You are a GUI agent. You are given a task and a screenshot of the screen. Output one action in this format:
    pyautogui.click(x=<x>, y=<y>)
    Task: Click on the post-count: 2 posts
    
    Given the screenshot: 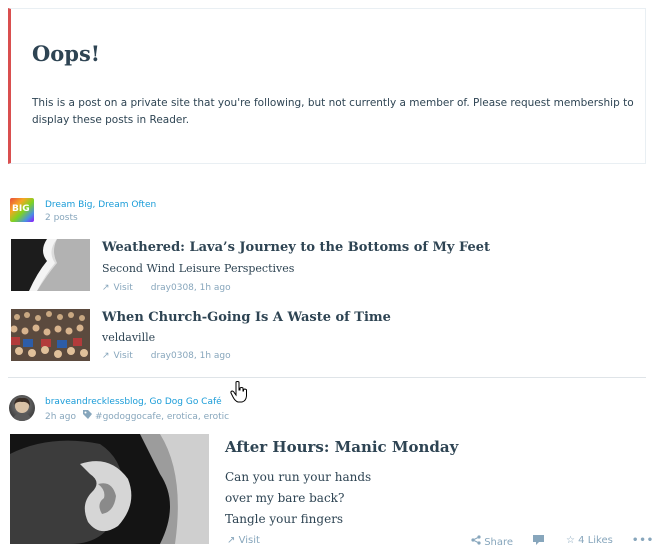 What is the action you would take?
    pyautogui.click(x=61, y=218)
    